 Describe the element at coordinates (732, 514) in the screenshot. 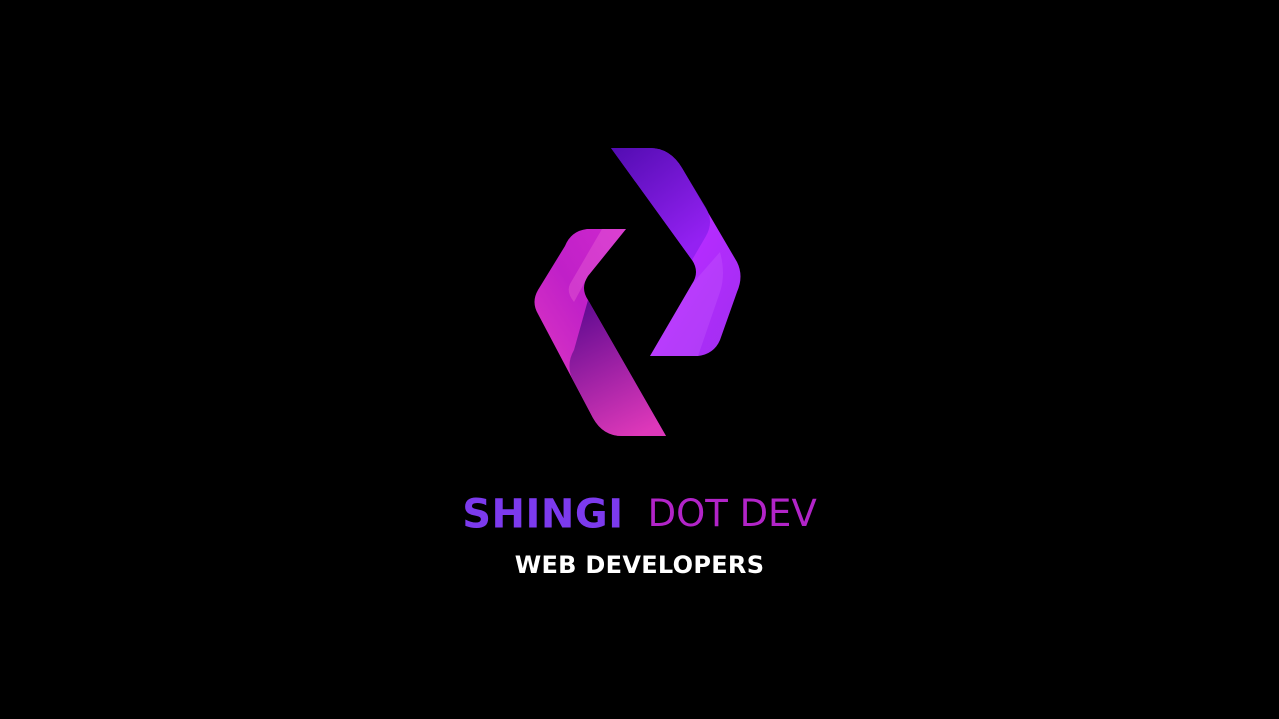

I see `brand-name-secondary: DOT DEV` at that location.